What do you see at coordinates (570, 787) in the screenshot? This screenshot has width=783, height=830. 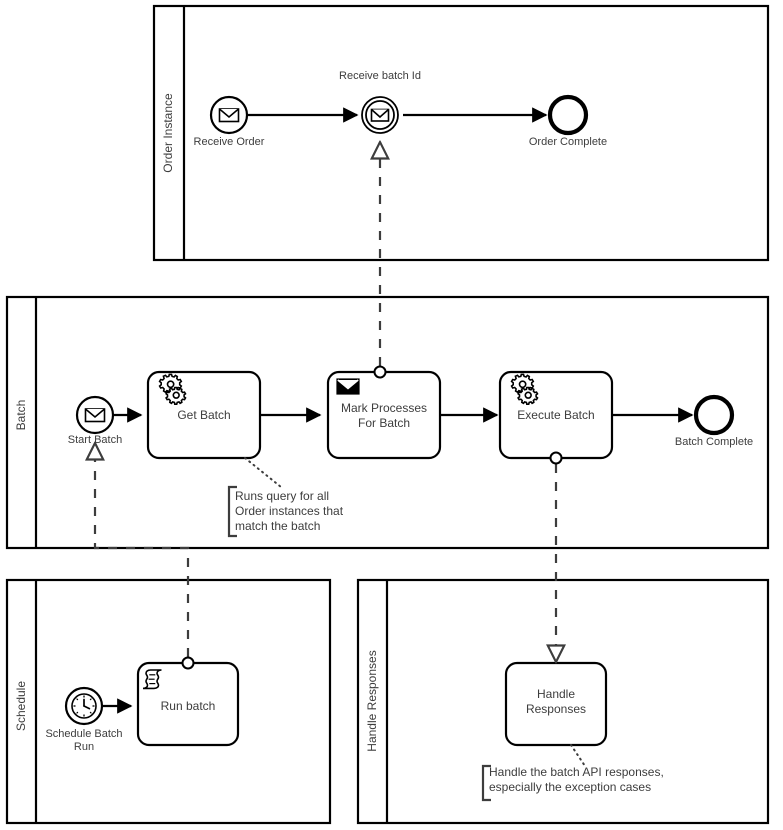 I see `annotation-handle-responses-line-2: especially the exception cases` at bounding box center [570, 787].